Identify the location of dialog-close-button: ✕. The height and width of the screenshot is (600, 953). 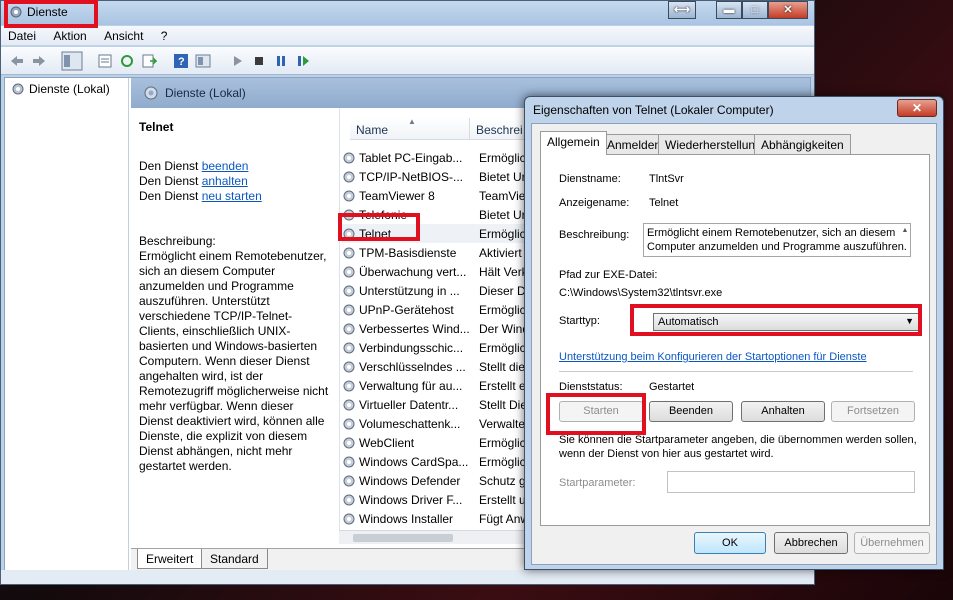
(917, 108).